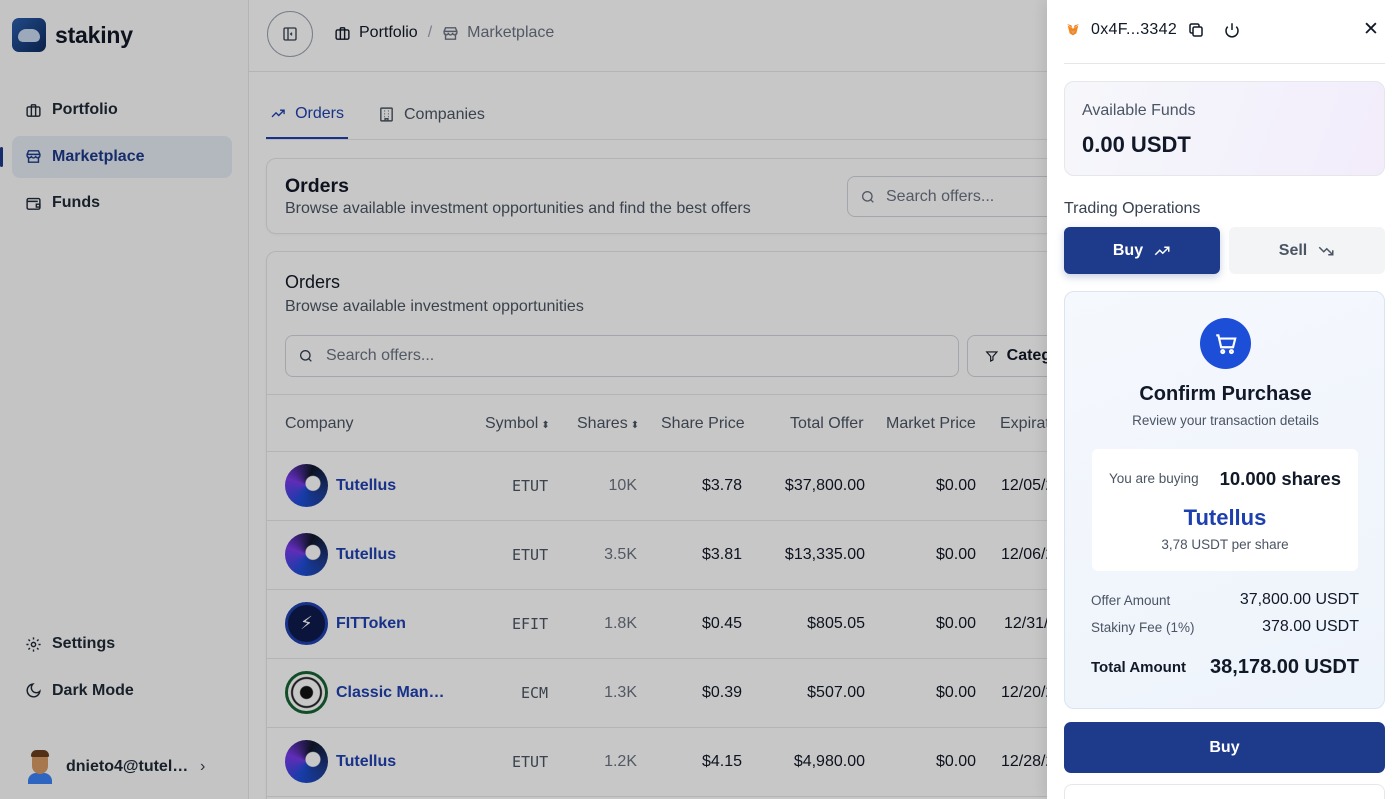 The width and height of the screenshot is (1400, 799). What do you see at coordinates (1280, 478) in the screenshot?
I see `buying-shares: 10.000 shares` at bounding box center [1280, 478].